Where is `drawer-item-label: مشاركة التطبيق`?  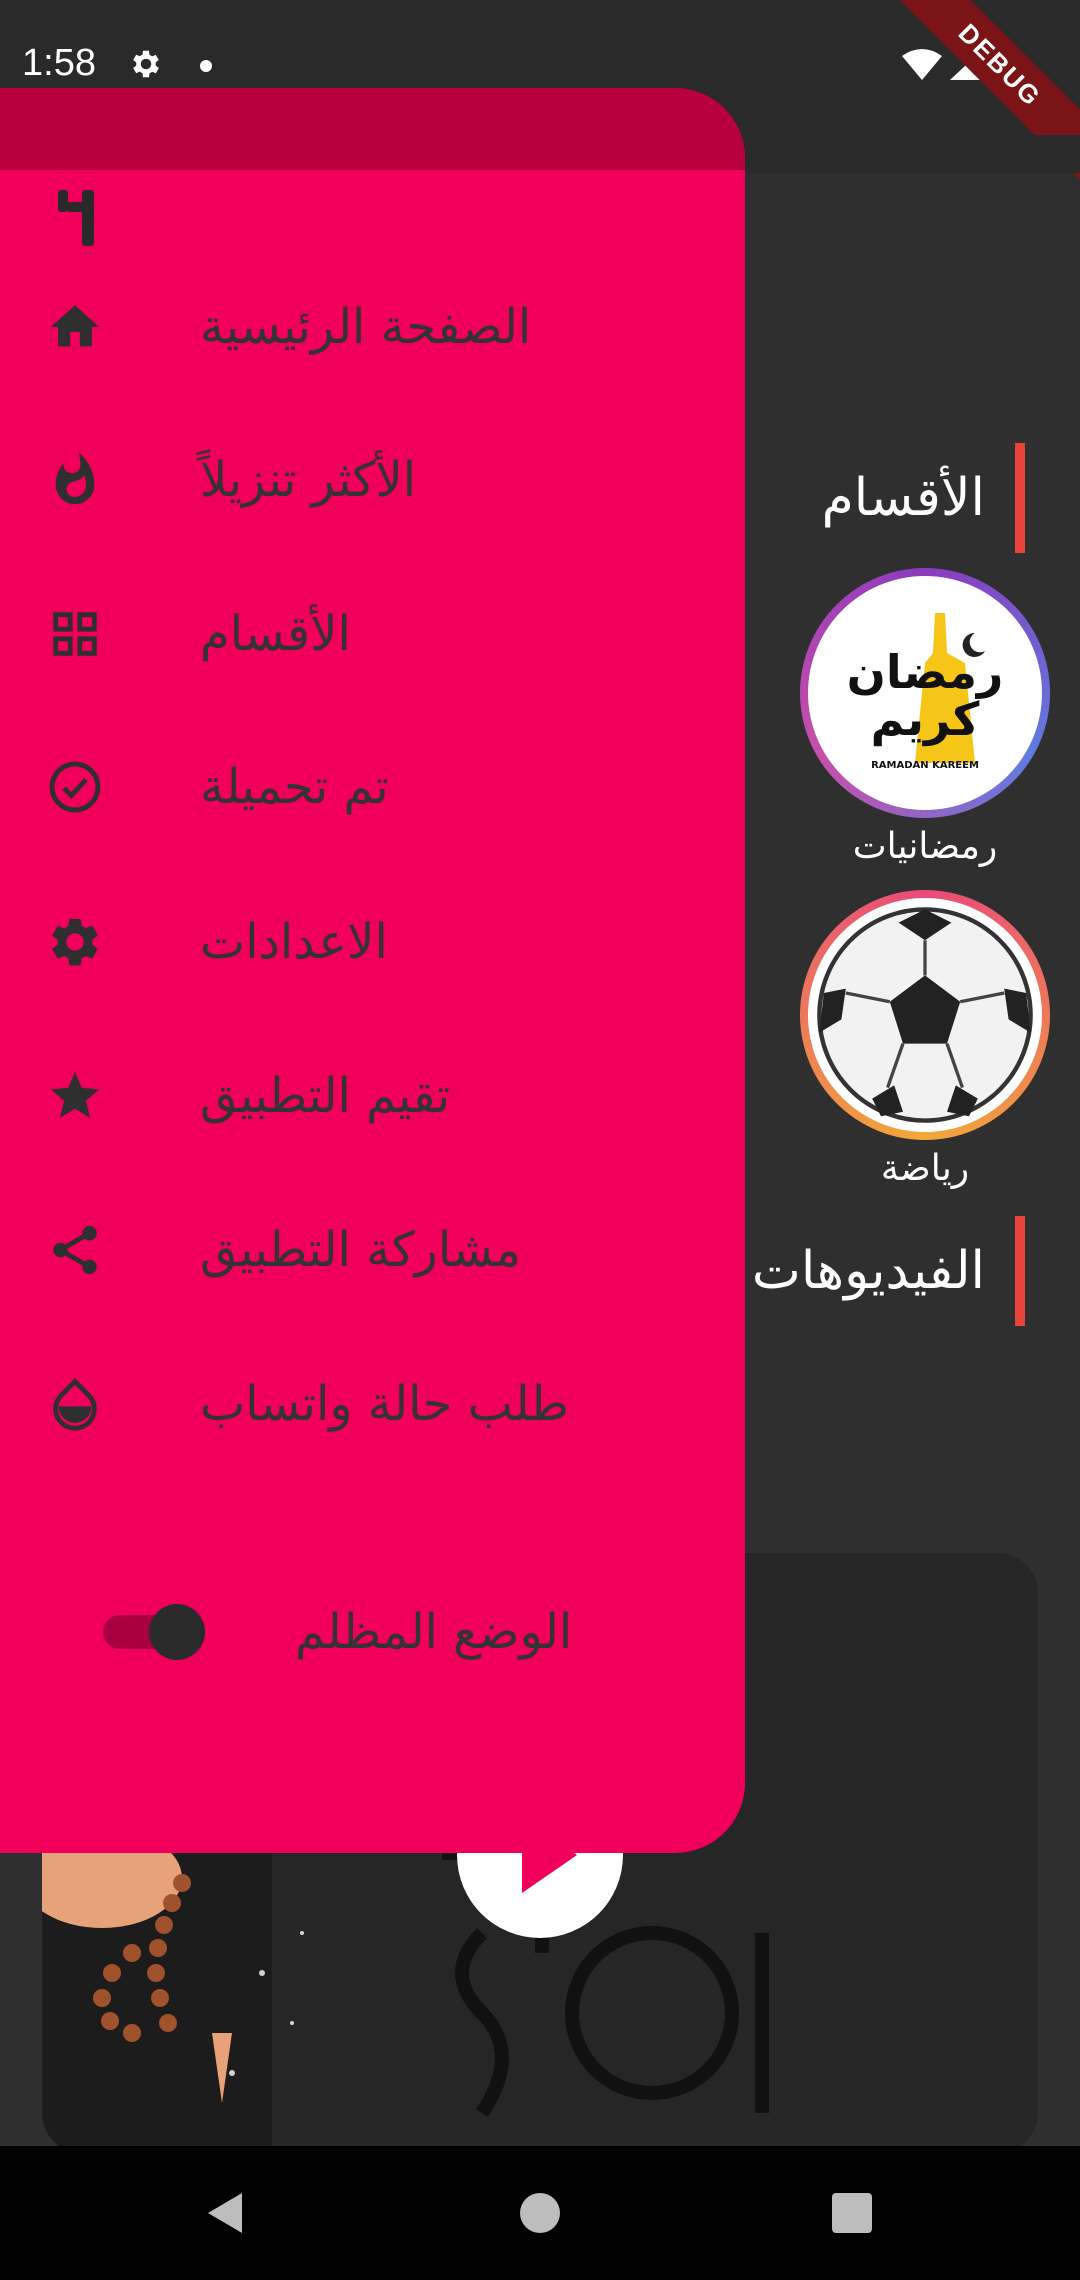 drawer-item-label: مشاركة التطبيق is located at coordinates (360, 1250).